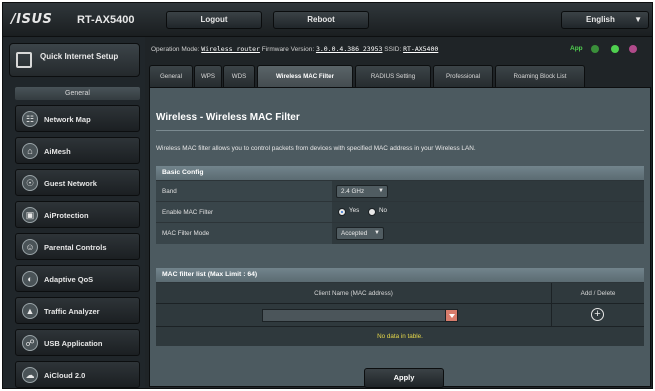 The image size is (655, 391). I want to click on aimesh-icon: ⌂, so click(30, 151).